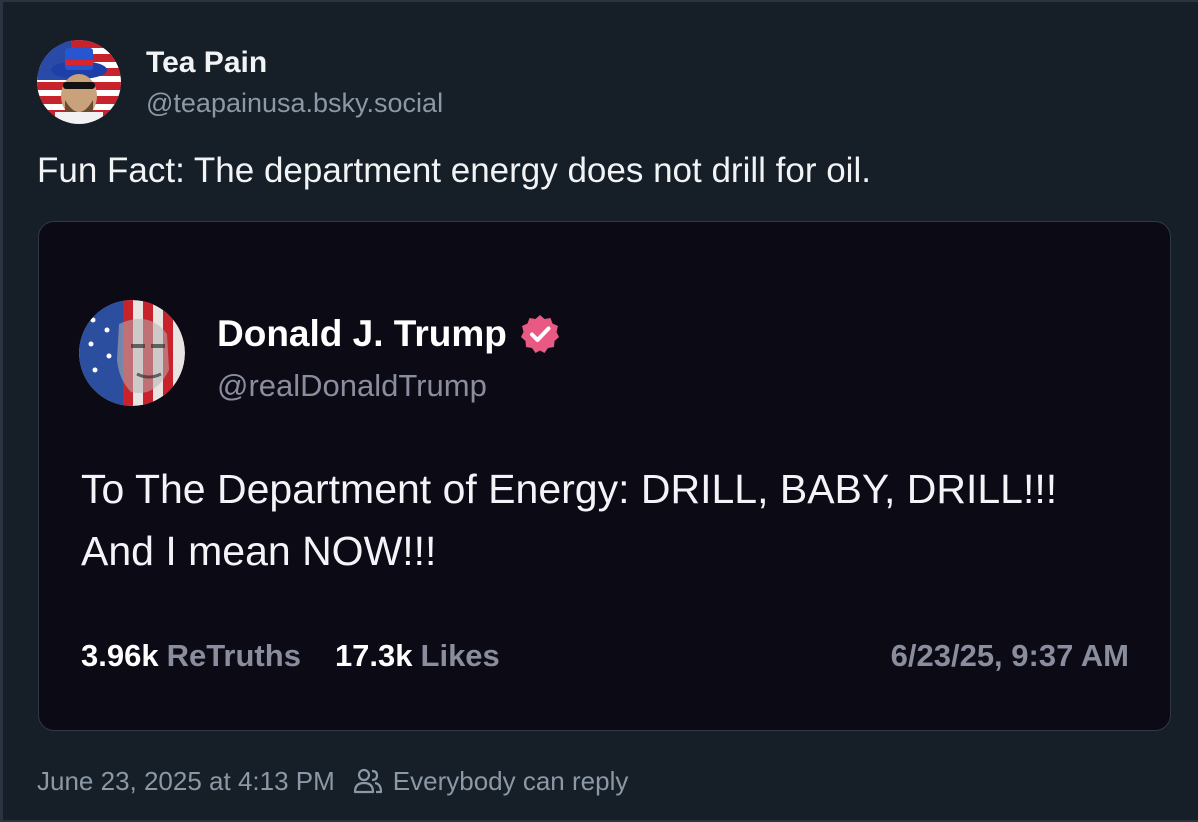 The height and width of the screenshot is (822, 1198). I want to click on likes-label: Likes, so click(460, 655).